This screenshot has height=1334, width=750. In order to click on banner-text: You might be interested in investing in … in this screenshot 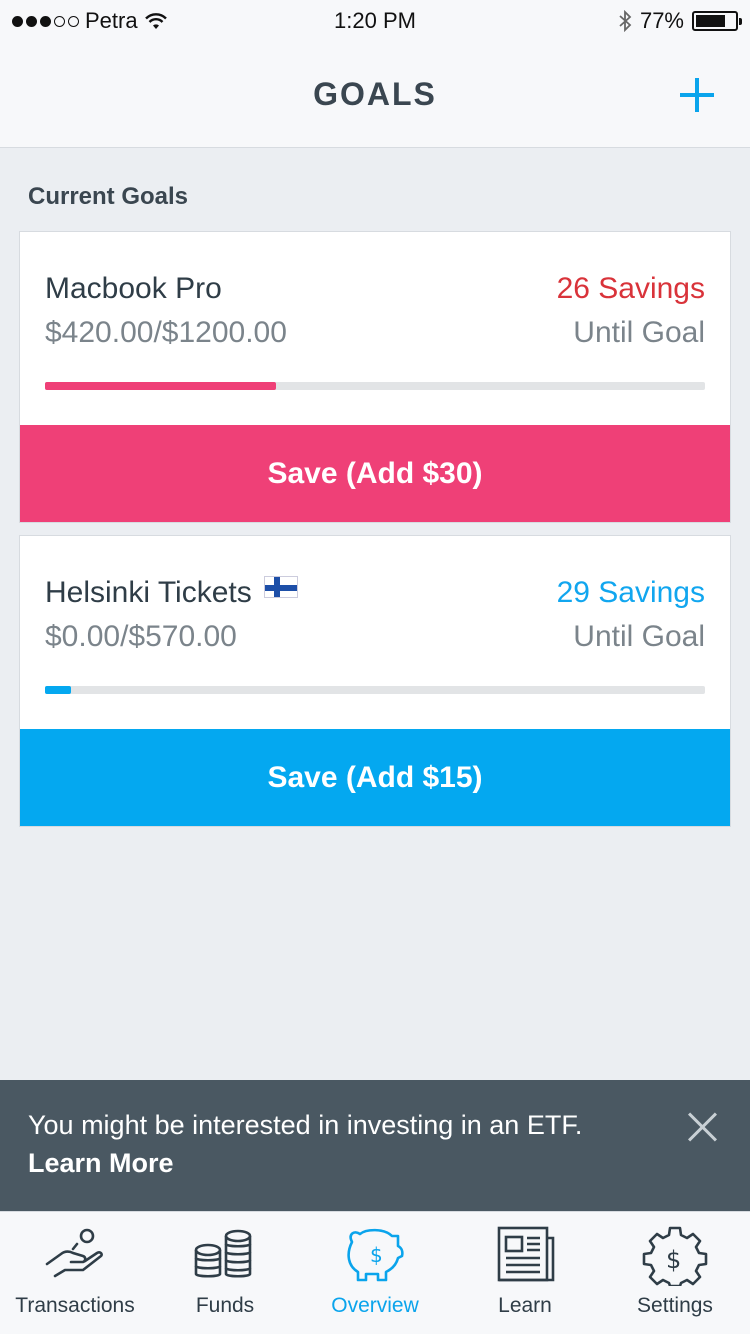, I will do `click(305, 1125)`.